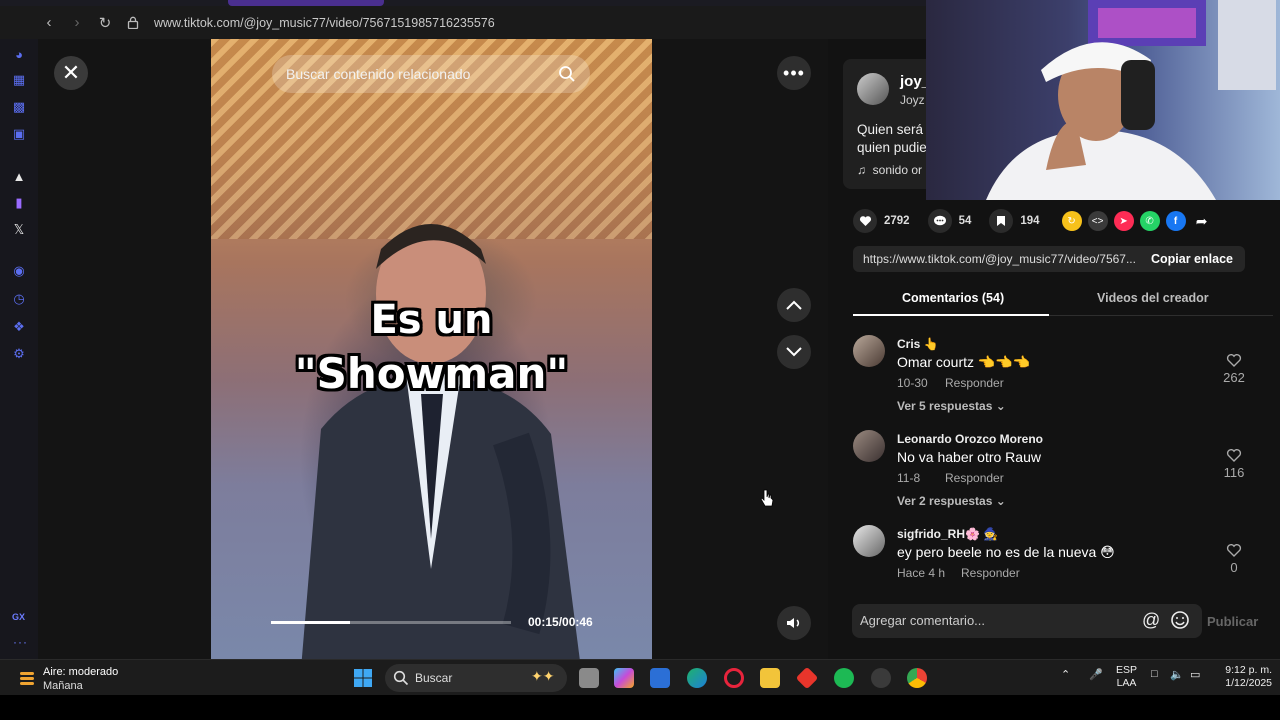  What do you see at coordinates (624, 678) in the screenshot?
I see `copilot-icon` at bounding box center [624, 678].